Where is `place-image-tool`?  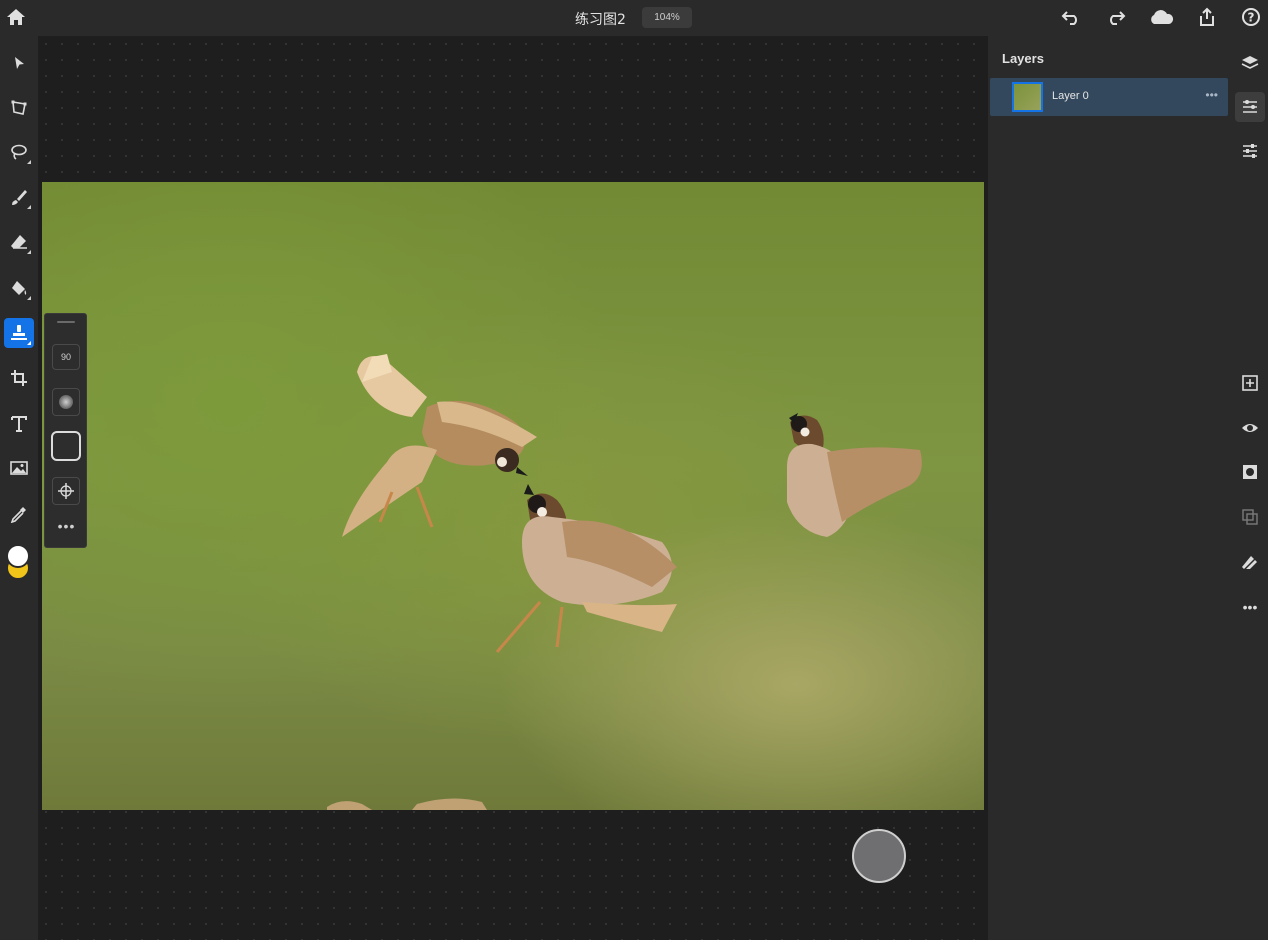
place-image-tool is located at coordinates (19, 468).